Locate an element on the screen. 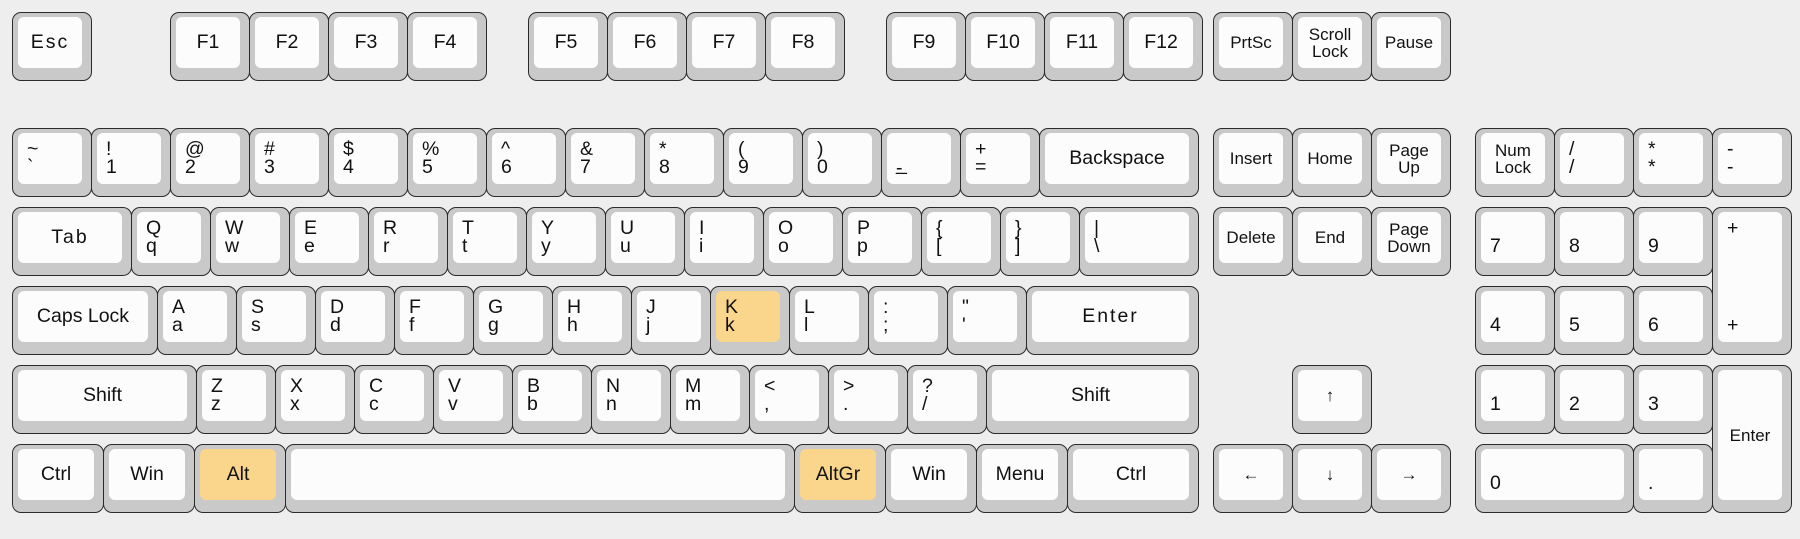 Image resolution: width=1800 pixels, height=539 pixels. key-bracket-left: {[ is located at coordinates (961, 241).